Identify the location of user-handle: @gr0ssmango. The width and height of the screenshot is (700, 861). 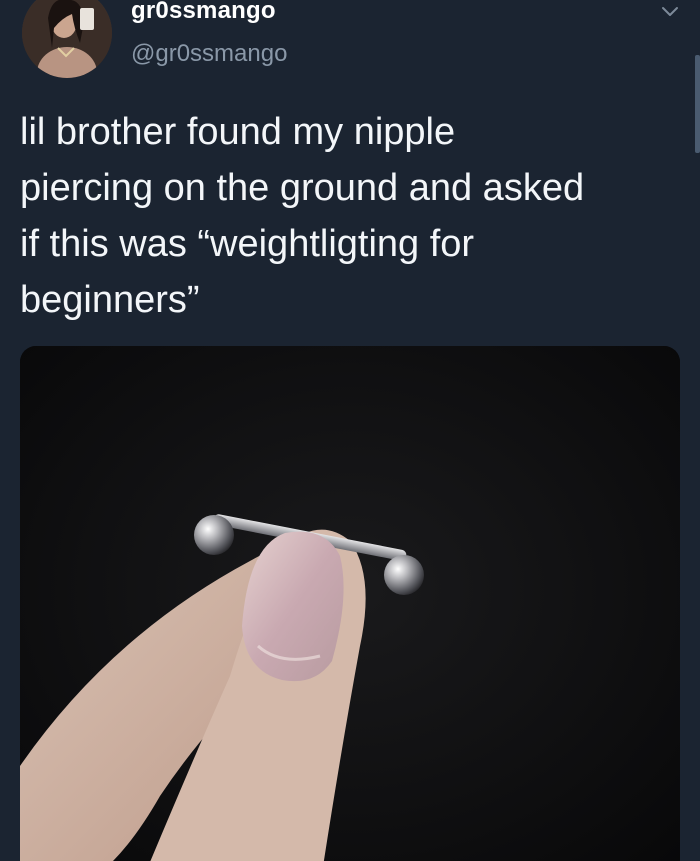
(209, 54).